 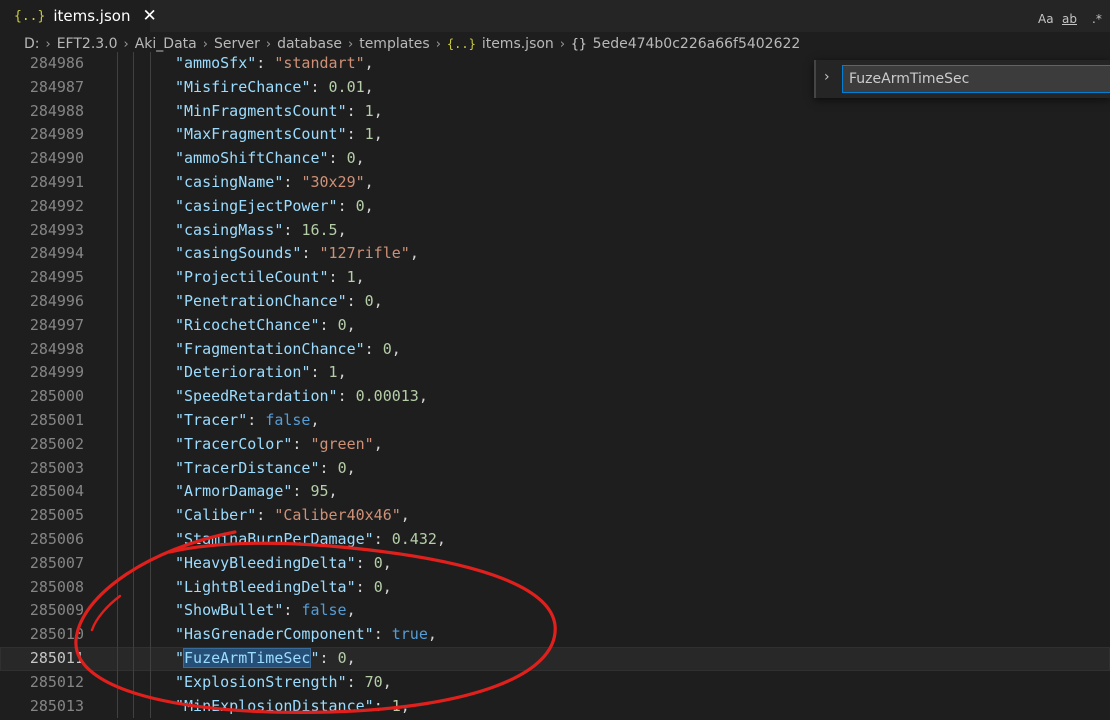 What do you see at coordinates (149, 16) in the screenshot?
I see `close-icon: ✕` at bounding box center [149, 16].